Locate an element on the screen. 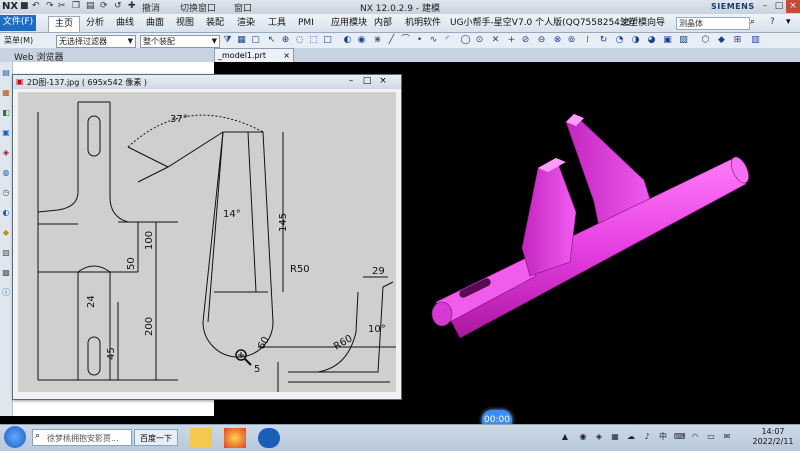 This screenshot has width=800, height=451. viewer-close-icon: × is located at coordinates (383, 81).